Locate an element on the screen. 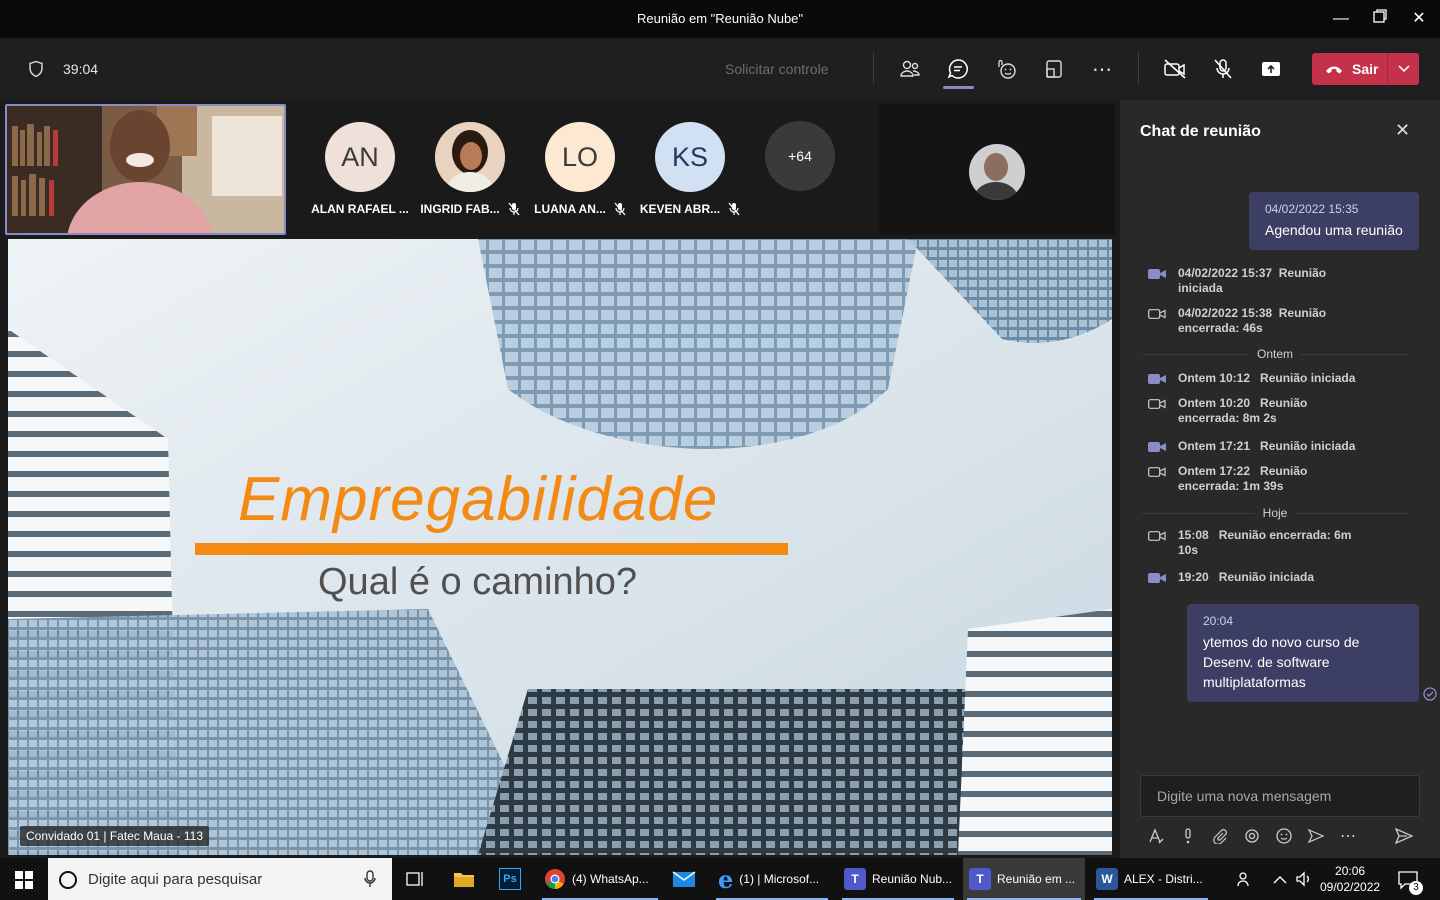 Image resolution: width=1440 pixels, height=900 pixels. avatar: AN is located at coordinates (360, 157).